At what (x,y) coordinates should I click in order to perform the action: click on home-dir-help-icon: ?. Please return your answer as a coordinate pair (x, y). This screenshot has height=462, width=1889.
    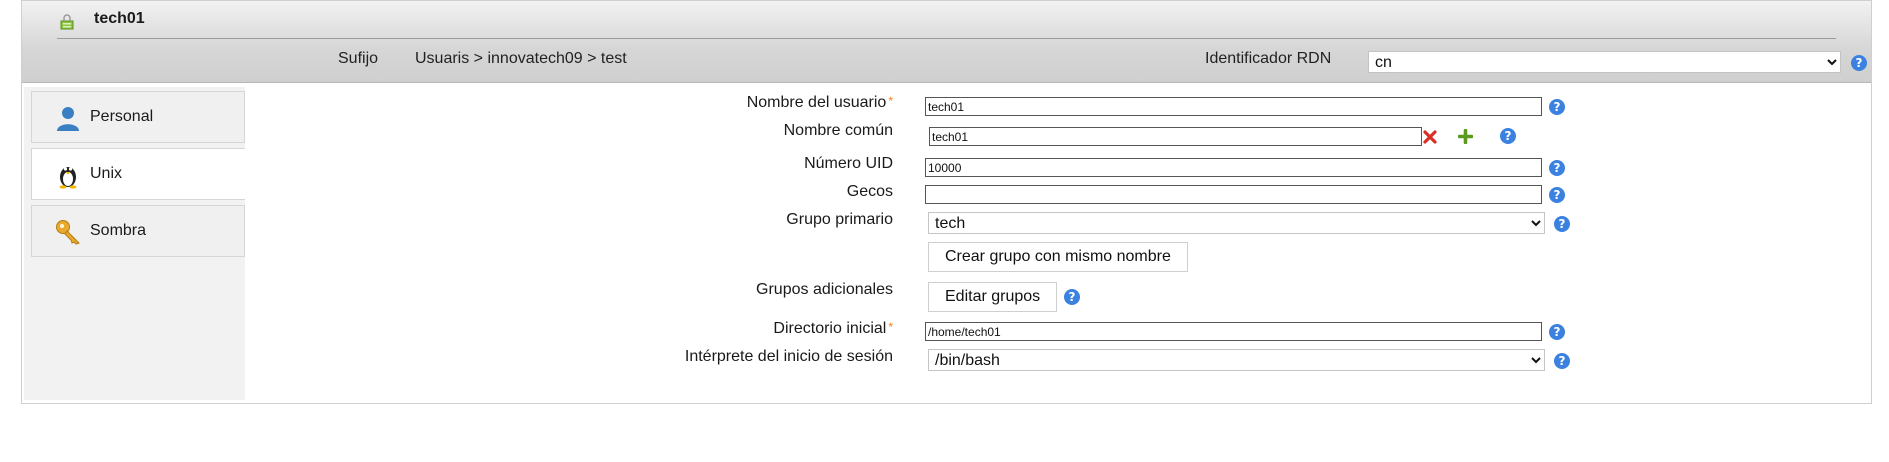
    Looking at the image, I should click on (1557, 332).